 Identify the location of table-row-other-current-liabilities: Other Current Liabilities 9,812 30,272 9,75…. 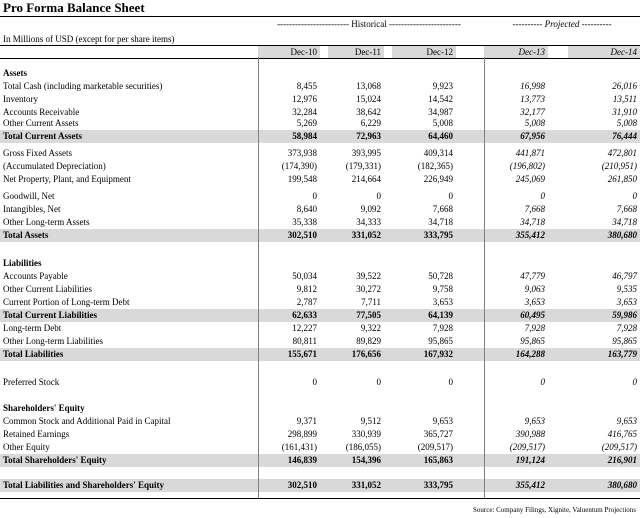
(320, 289).